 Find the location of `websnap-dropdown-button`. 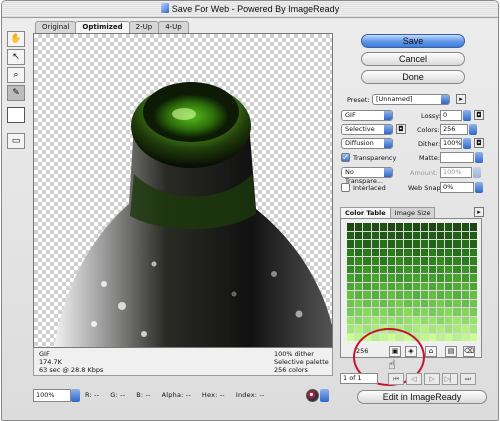

websnap-dropdown-button is located at coordinates (479, 187).